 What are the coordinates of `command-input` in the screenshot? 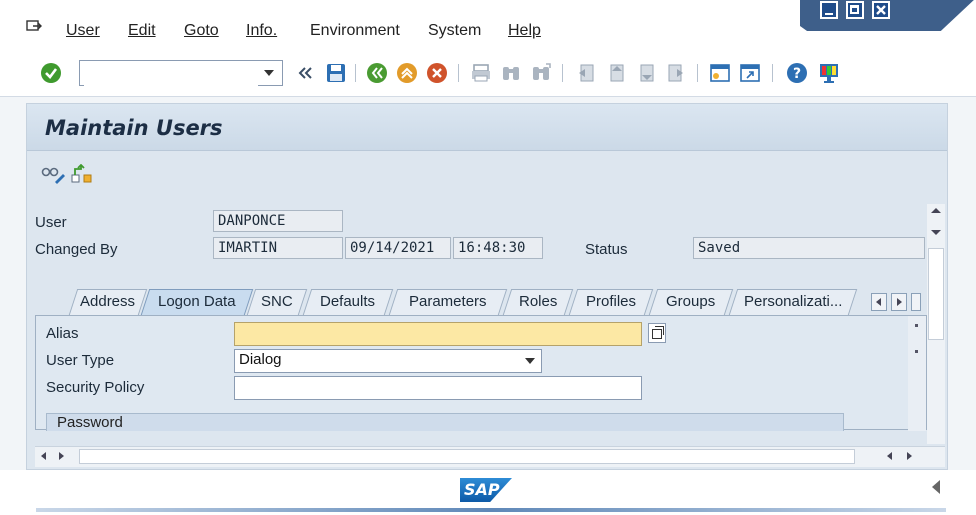 It's located at (171, 74).